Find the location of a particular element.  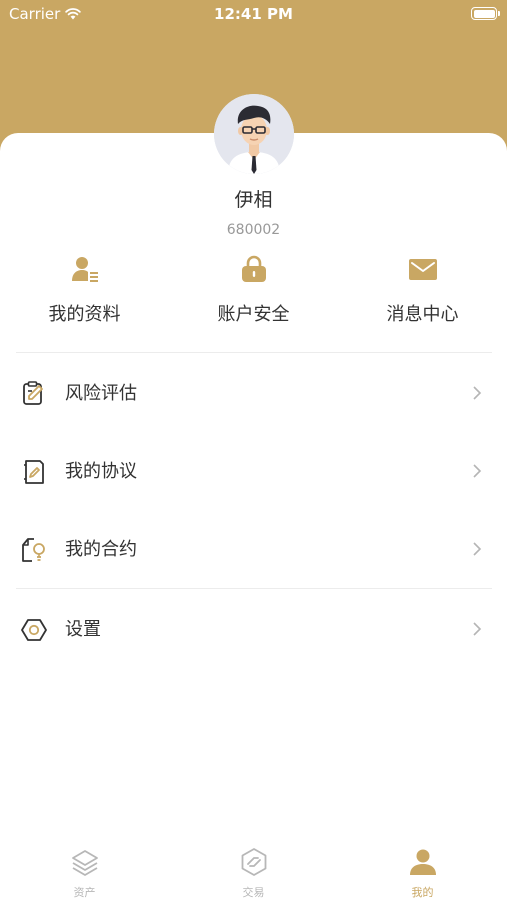

battery-icon is located at coordinates (485, 13).